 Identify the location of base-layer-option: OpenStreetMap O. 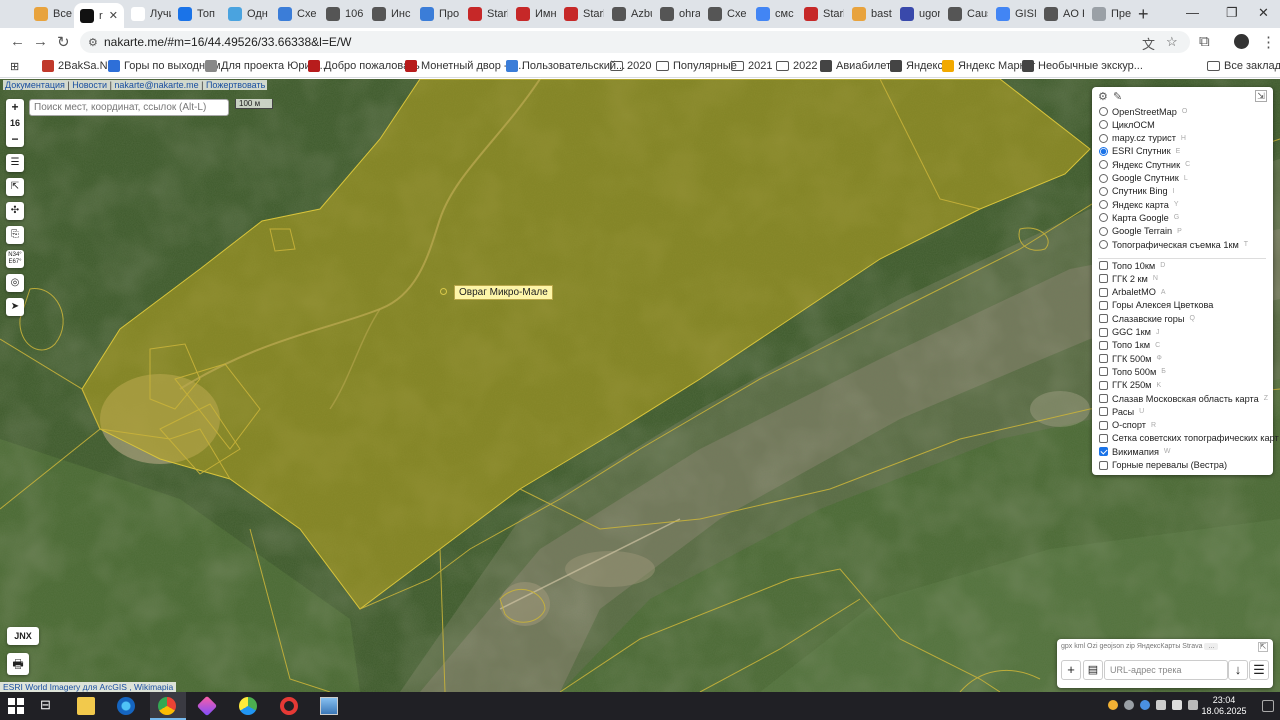
(1143, 111).